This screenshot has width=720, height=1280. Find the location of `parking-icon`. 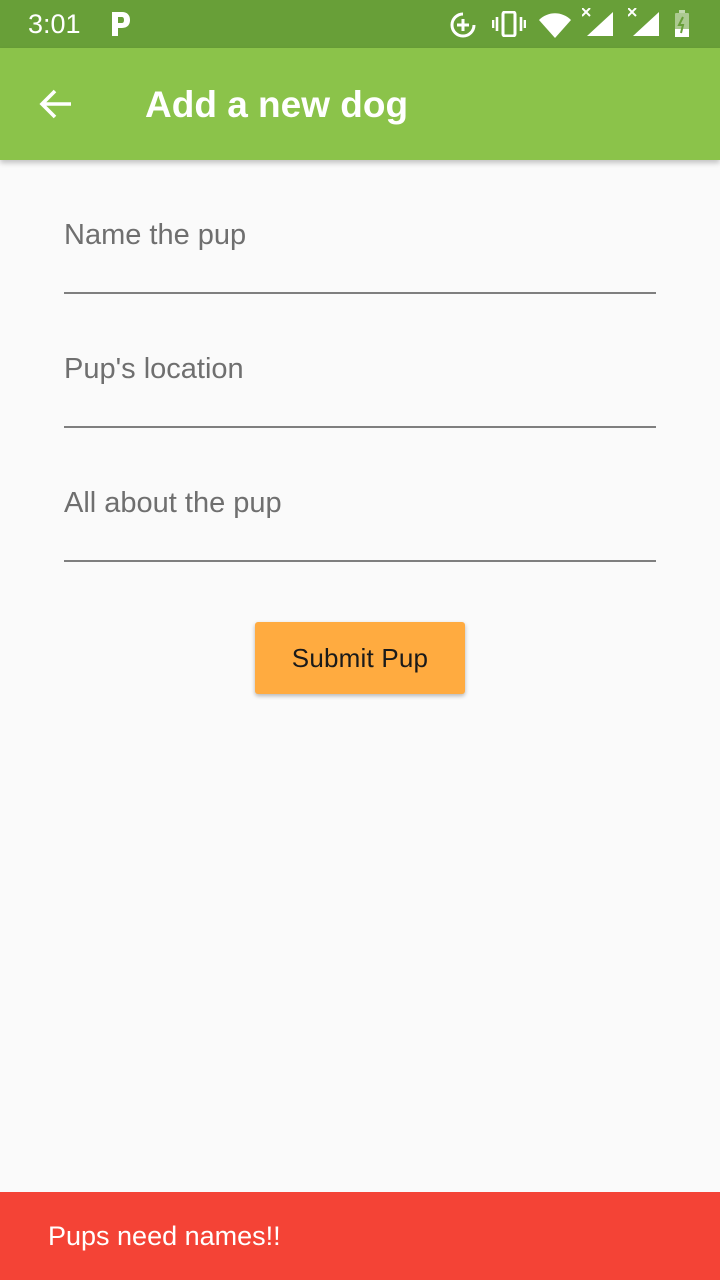

parking-icon is located at coordinates (121, 24).